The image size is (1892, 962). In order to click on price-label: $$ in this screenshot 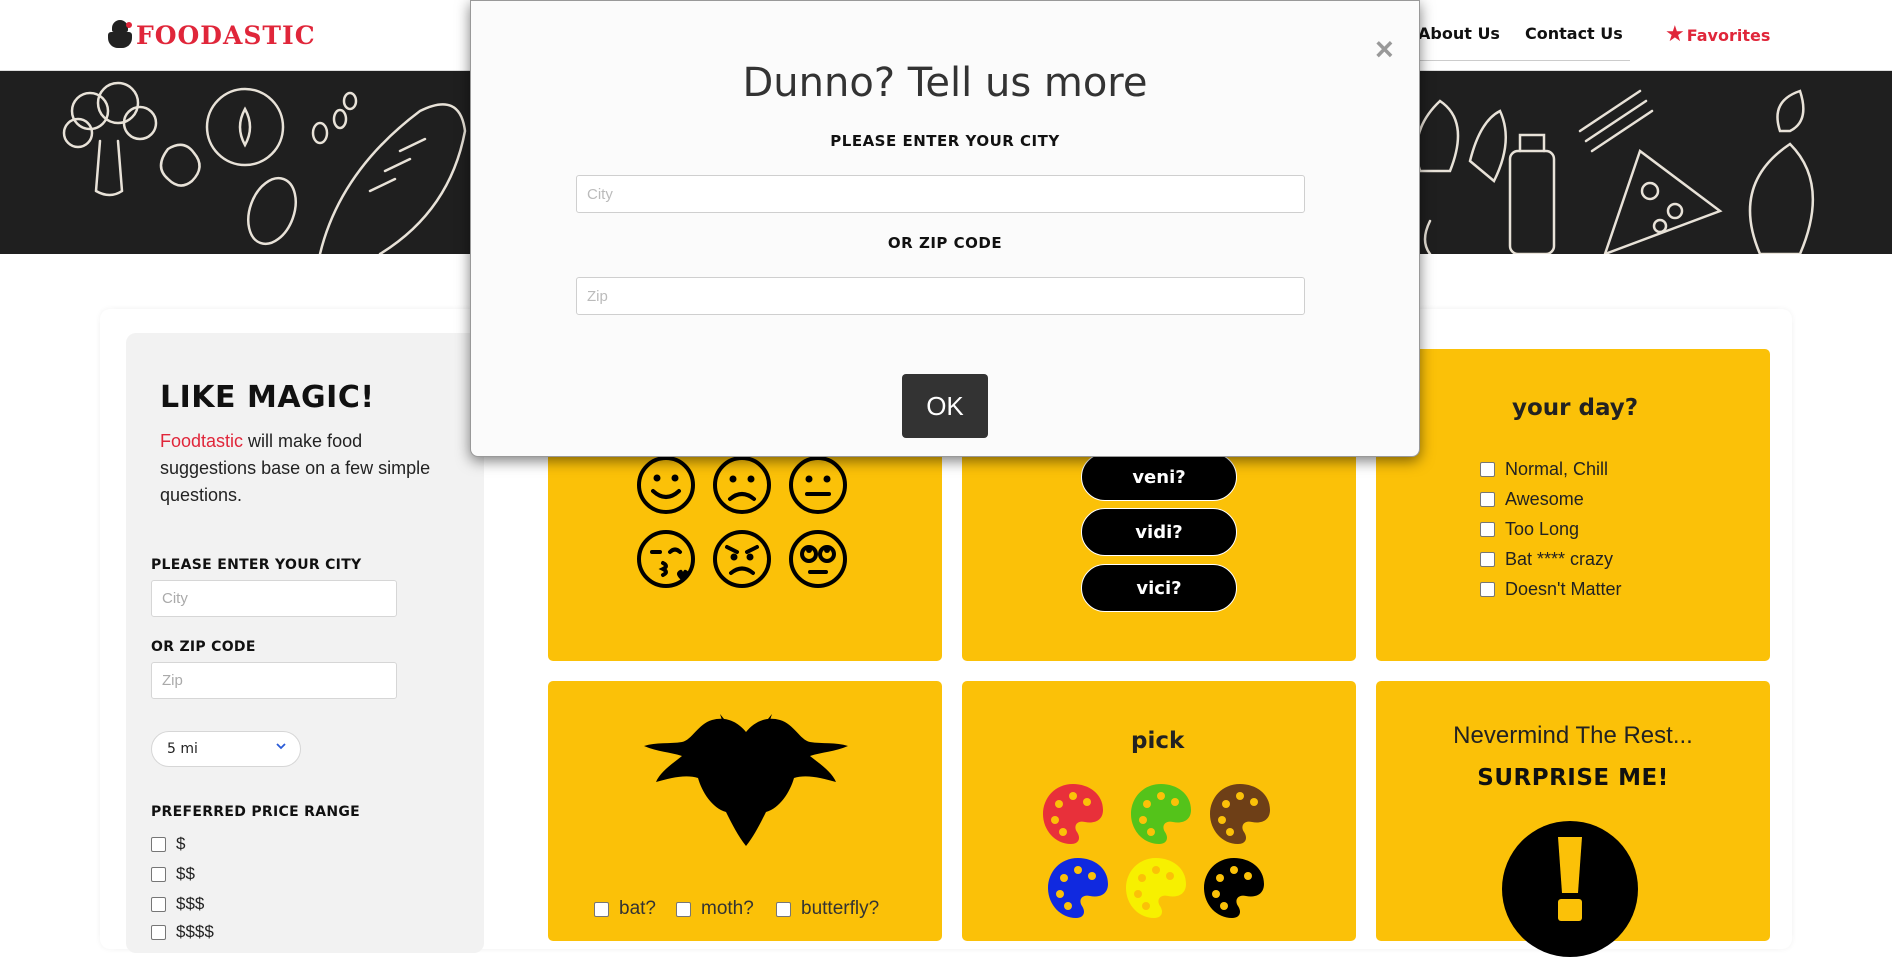, I will do `click(185, 873)`.